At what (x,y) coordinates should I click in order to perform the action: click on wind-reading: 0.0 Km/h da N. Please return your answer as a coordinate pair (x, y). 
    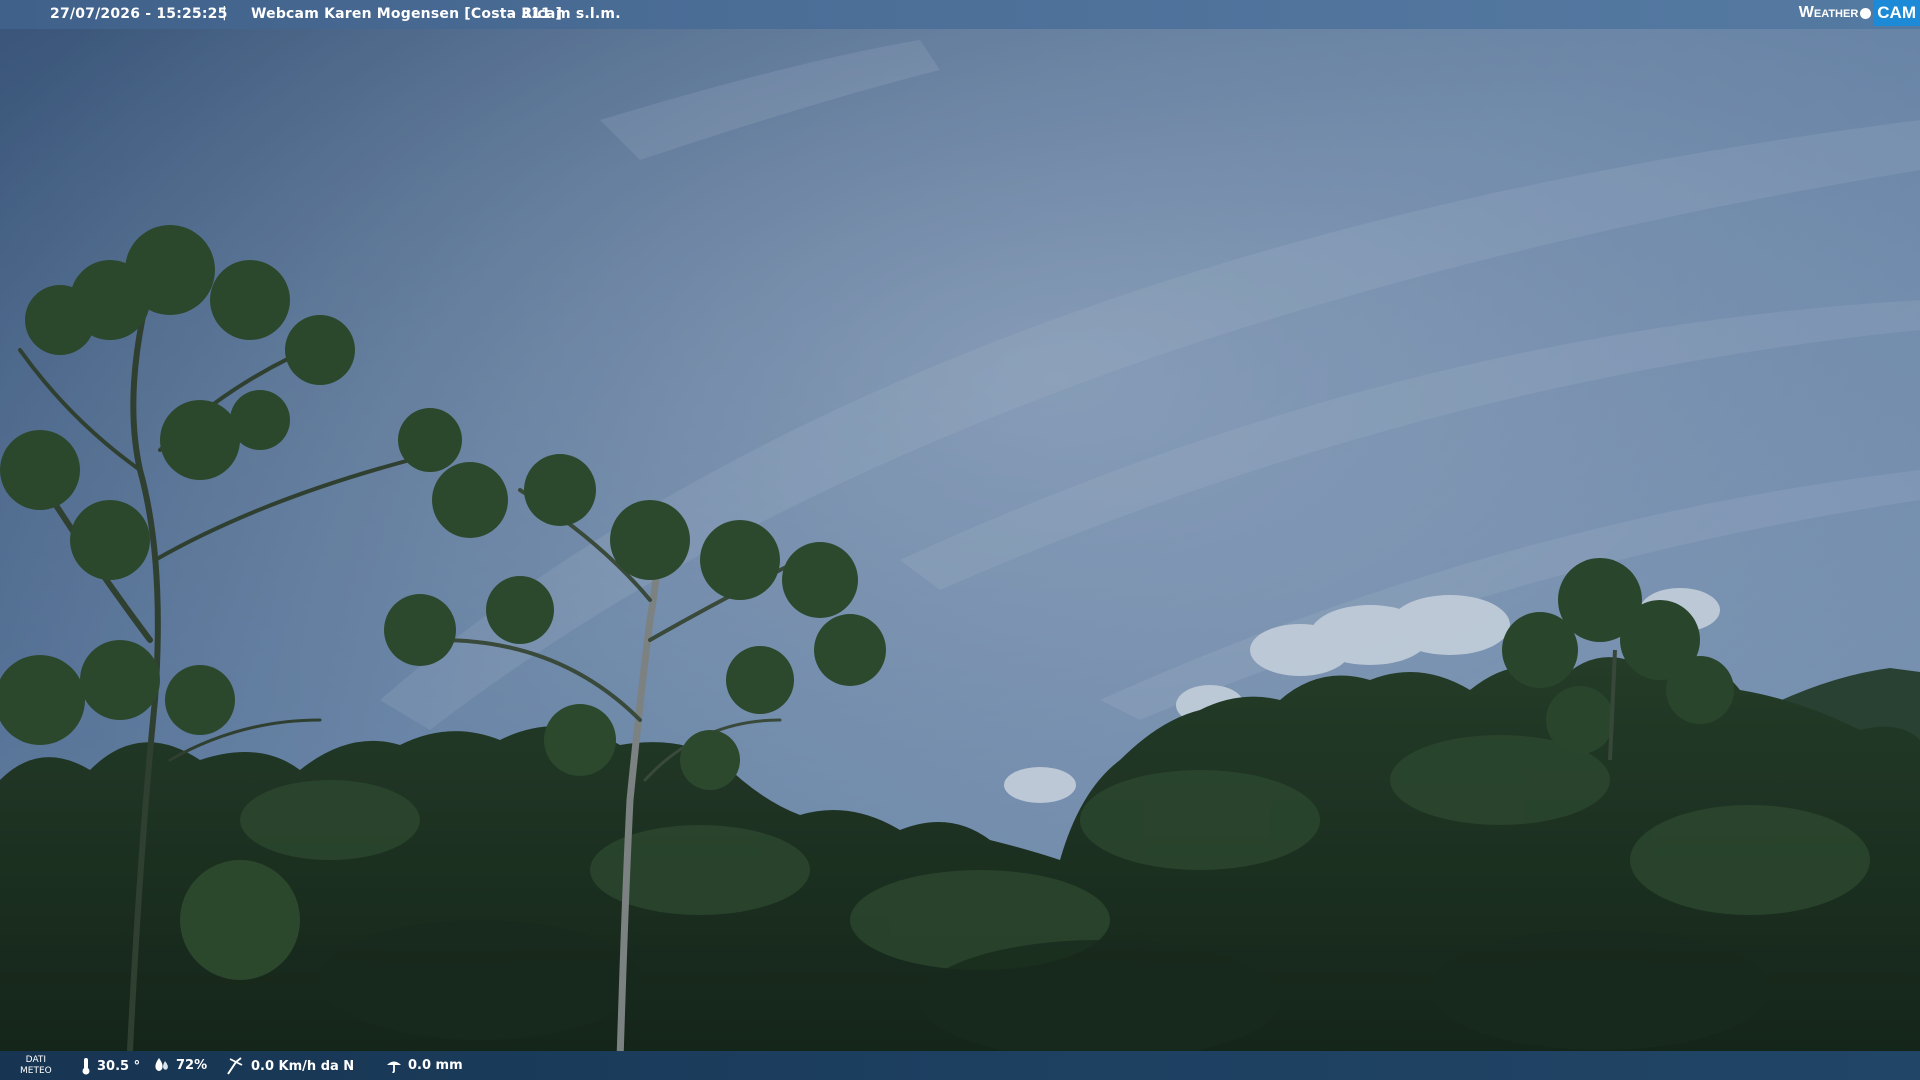
    Looking at the image, I should click on (290, 1066).